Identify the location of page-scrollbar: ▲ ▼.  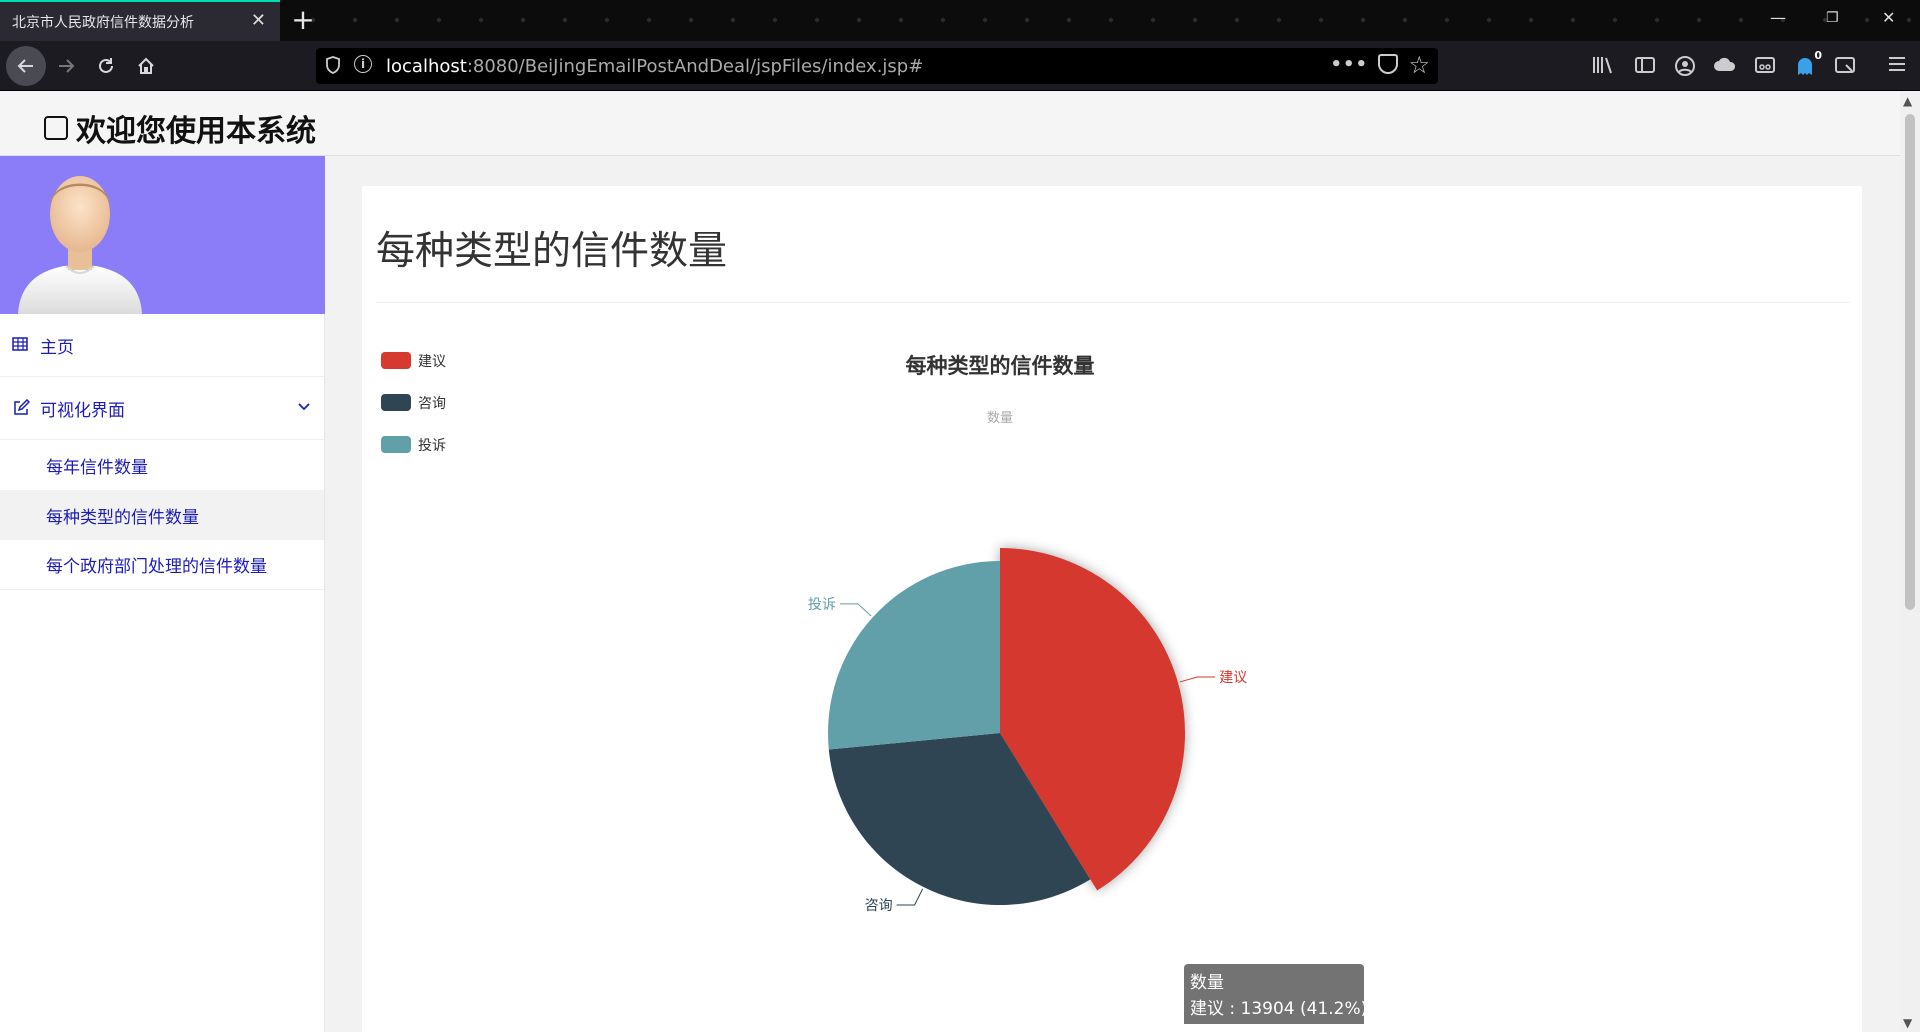
(1910, 562).